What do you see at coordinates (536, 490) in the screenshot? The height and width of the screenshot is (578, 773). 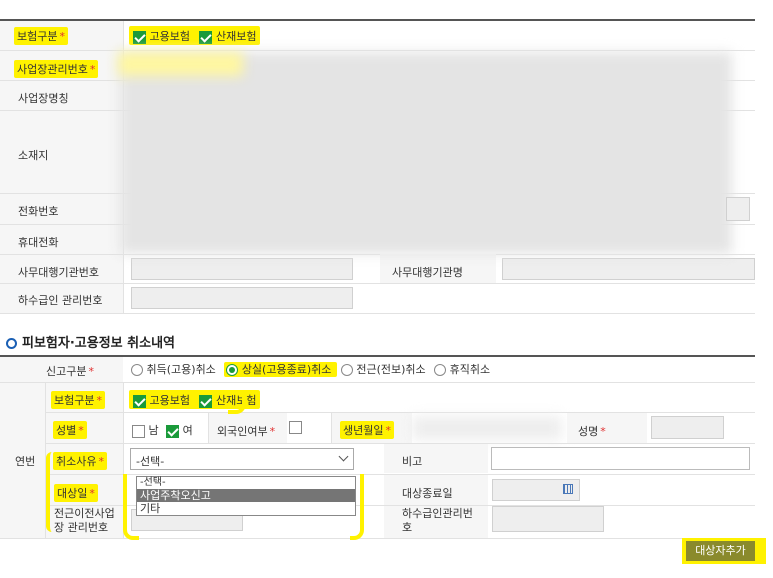 I see `end-date-input` at bounding box center [536, 490].